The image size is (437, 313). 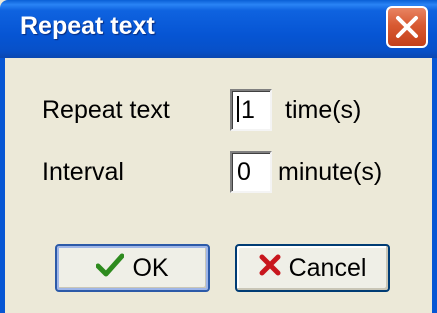 What do you see at coordinates (238, 109) in the screenshot?
I see `text-caret` at bounding box center [238, 109].